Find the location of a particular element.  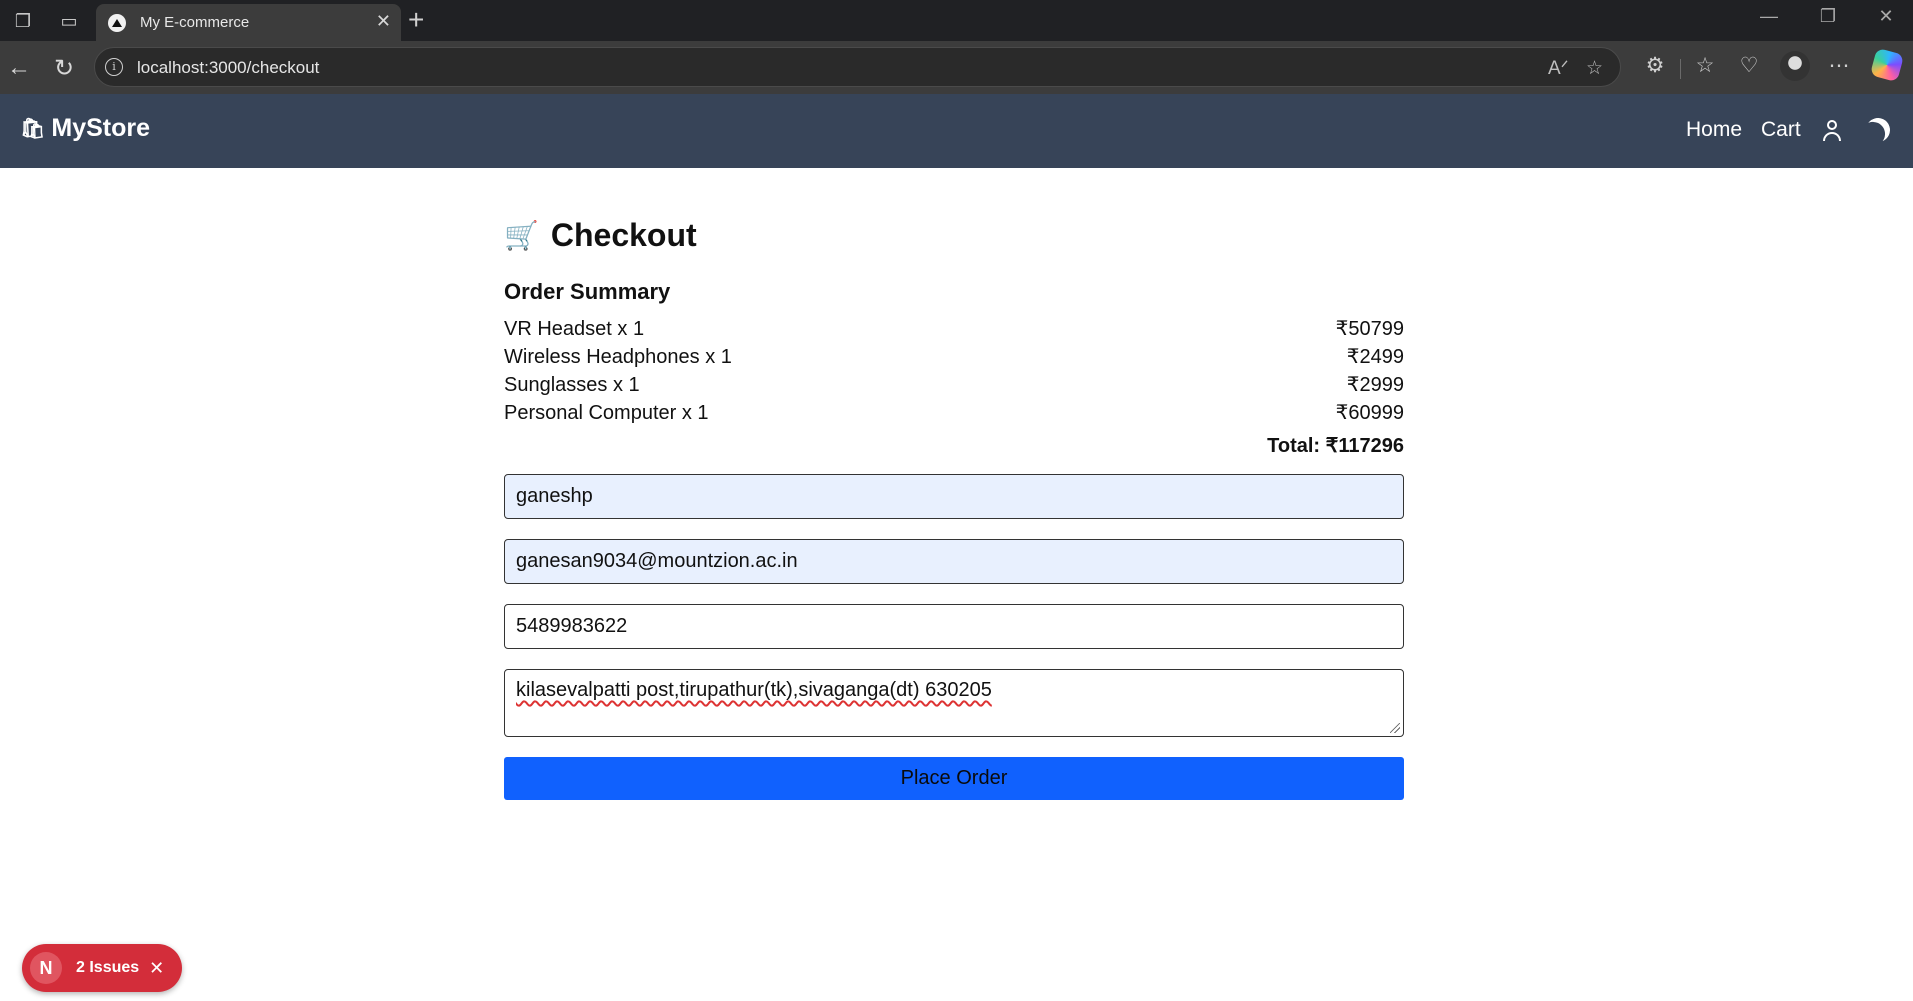

browser-essentials-icon: ♡ is located at coordinates (1749, 65).